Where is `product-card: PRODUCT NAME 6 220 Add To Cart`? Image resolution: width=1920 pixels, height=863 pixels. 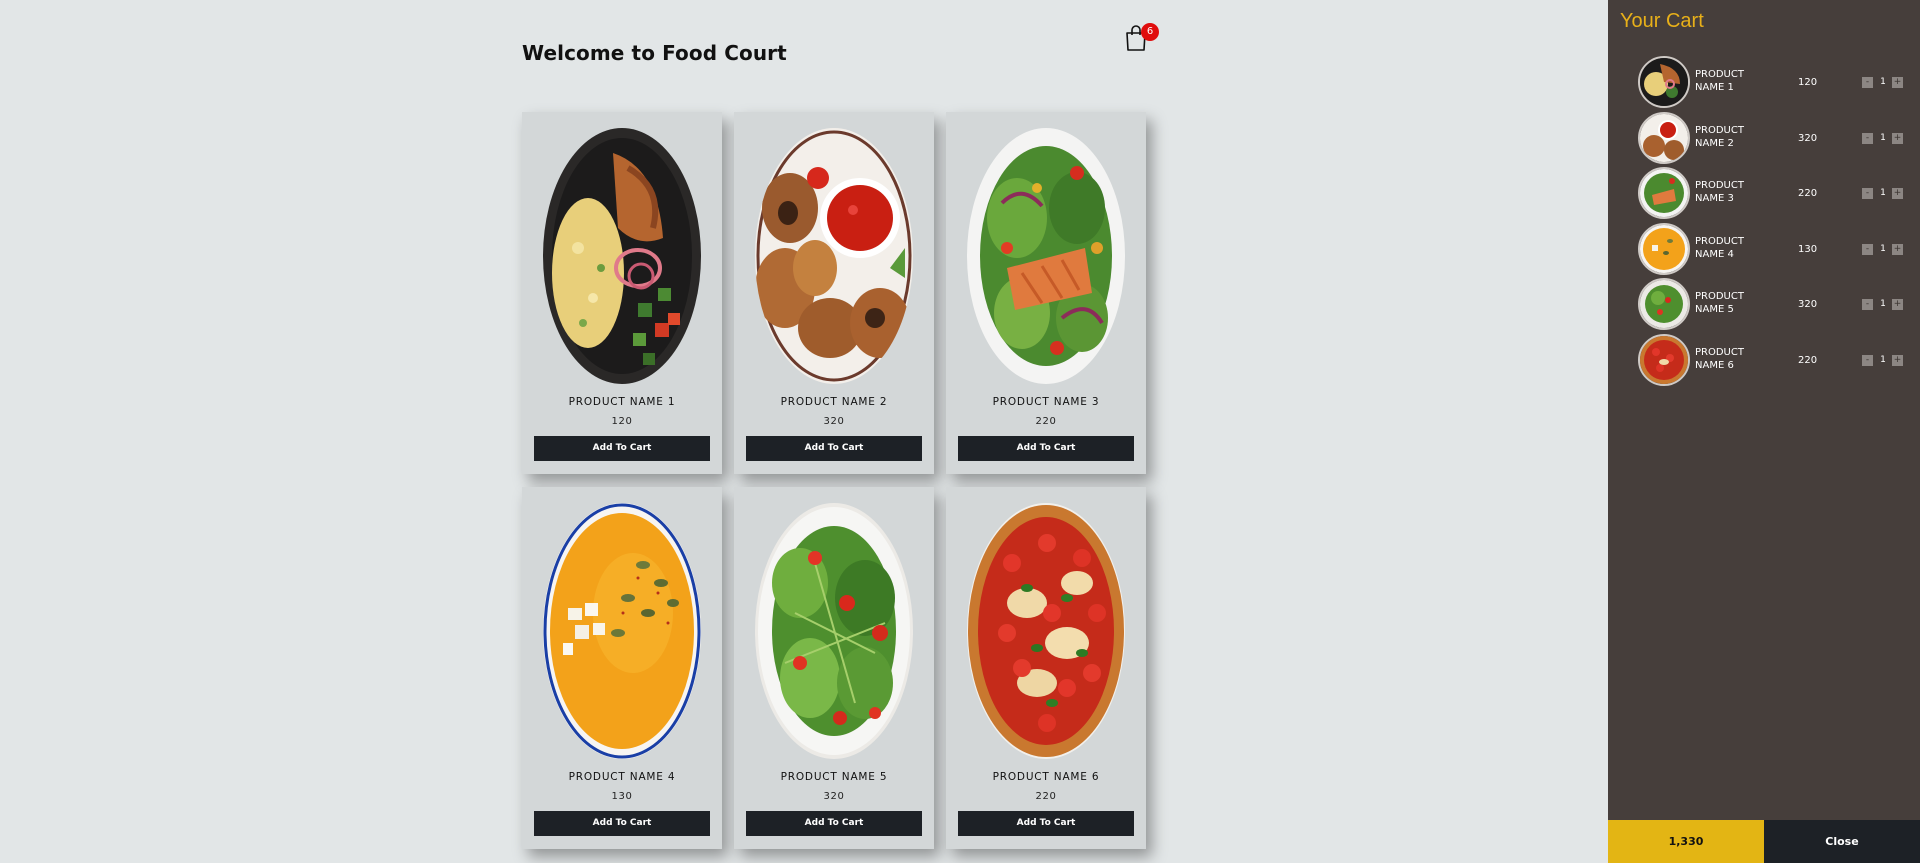 product-card: PRODUCT NAME 6 220 Add To Cart is located at coordinates (1046, 668).